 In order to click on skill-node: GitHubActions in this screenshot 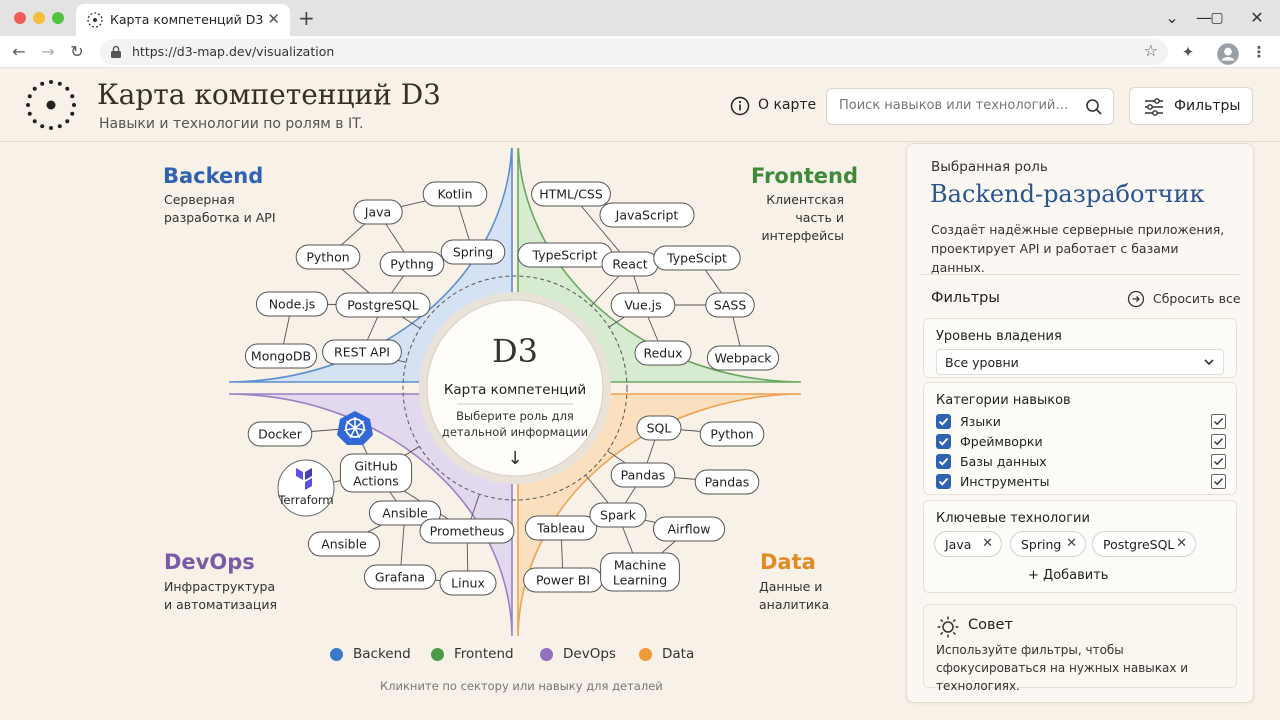, I will do `click(376, 473)`.